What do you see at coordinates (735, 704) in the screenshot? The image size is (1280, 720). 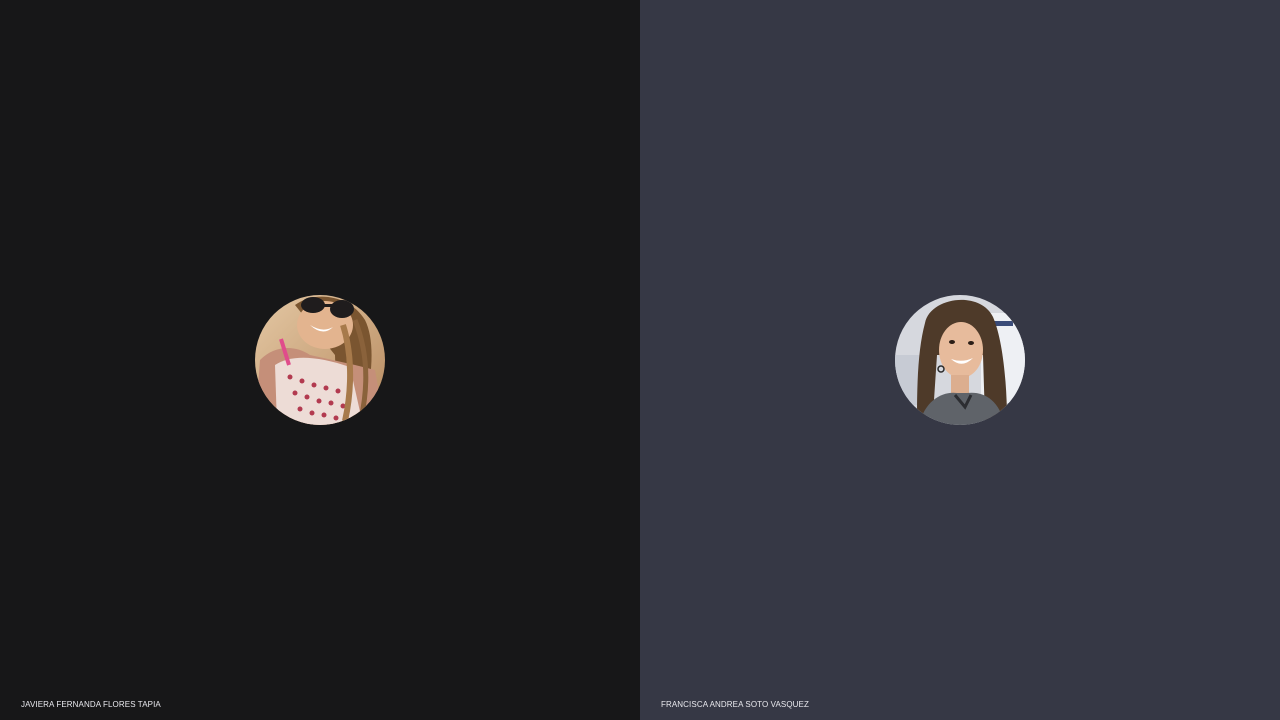 I see `participant-name: FRANCISCA ANDREA SOTO VASQUEZ` at bounding box center [735, 704].